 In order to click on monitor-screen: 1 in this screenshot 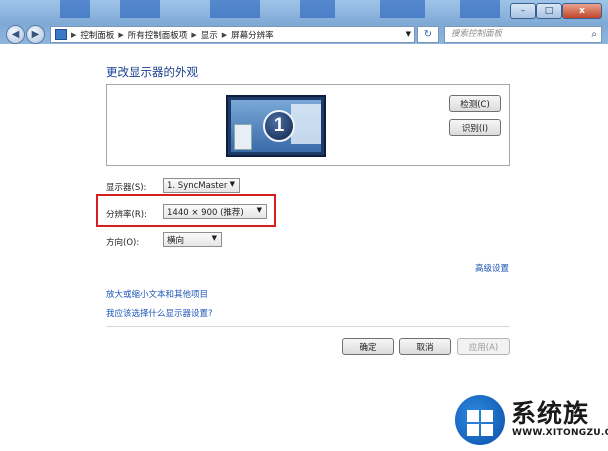, I will do `click(276, 126)`.